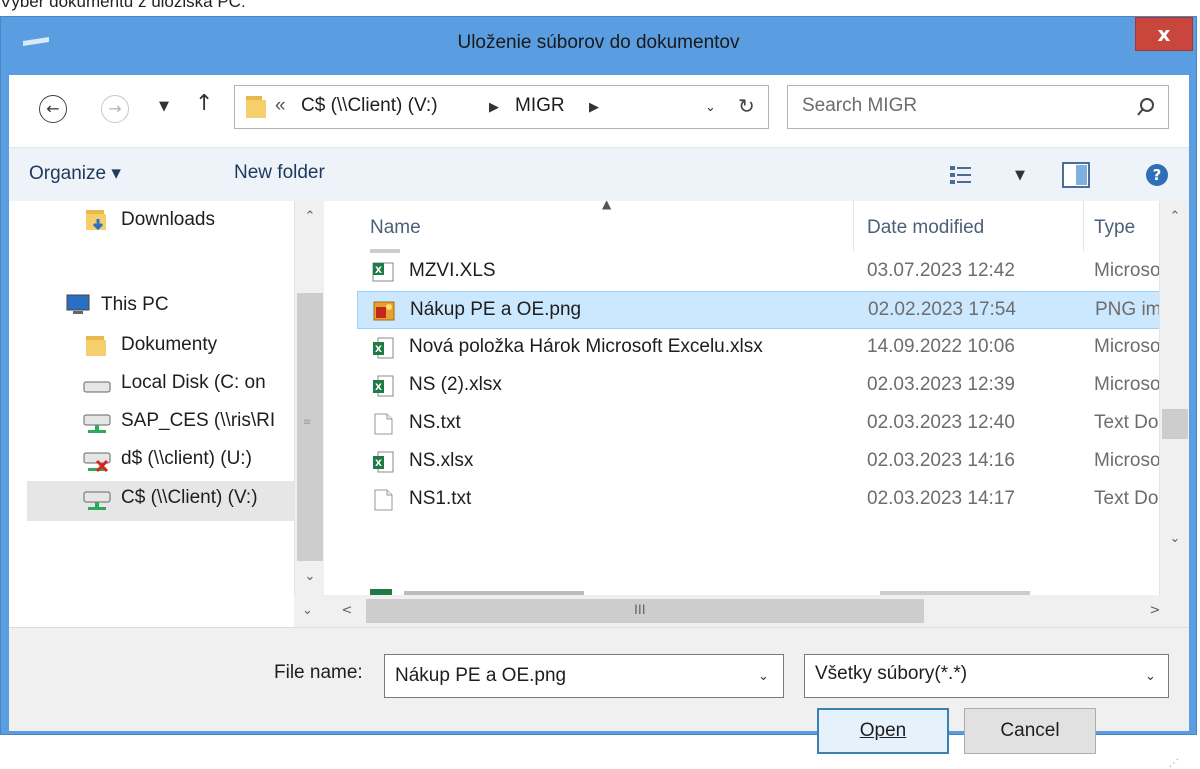 The height and width of the screenshot is (769, 1200). I want to click on text-file-icon, so click(383, 424).